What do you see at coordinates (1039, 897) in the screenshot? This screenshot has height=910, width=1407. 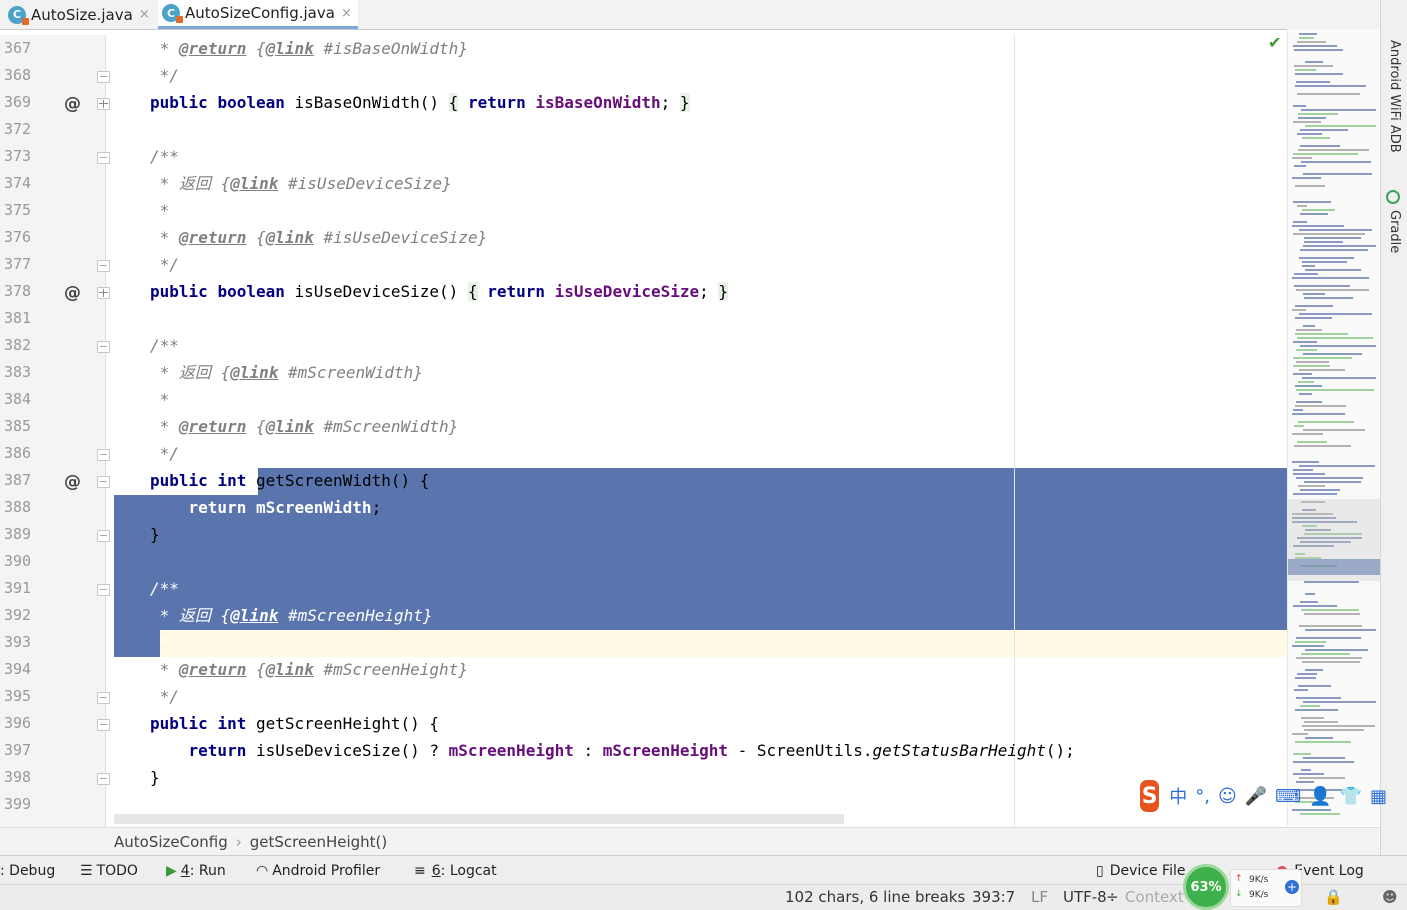 I see `line-separator: LF` at bounding box center [1039, 897].